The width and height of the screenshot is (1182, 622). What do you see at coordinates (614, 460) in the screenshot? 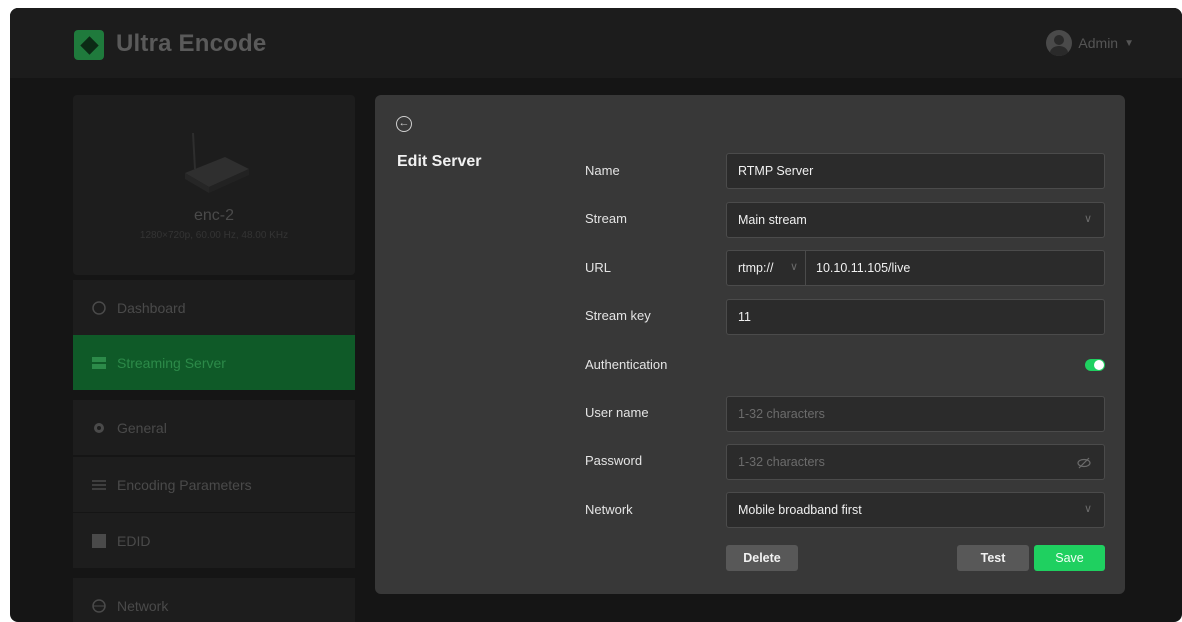
I see `password-label: Password` at bounding box center [614, 460].